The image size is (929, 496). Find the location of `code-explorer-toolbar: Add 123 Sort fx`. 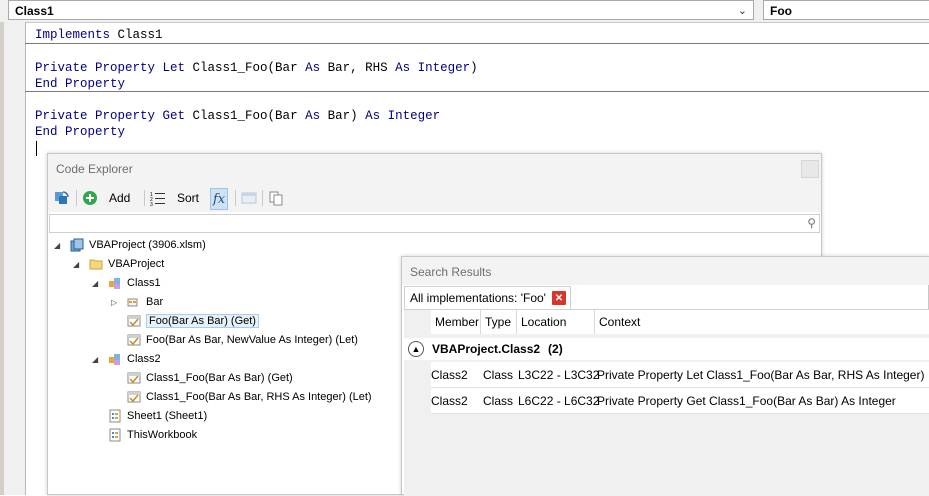

code-explorer-toolbar: Add 123 Sort fx is located at coordinates (434, 198).